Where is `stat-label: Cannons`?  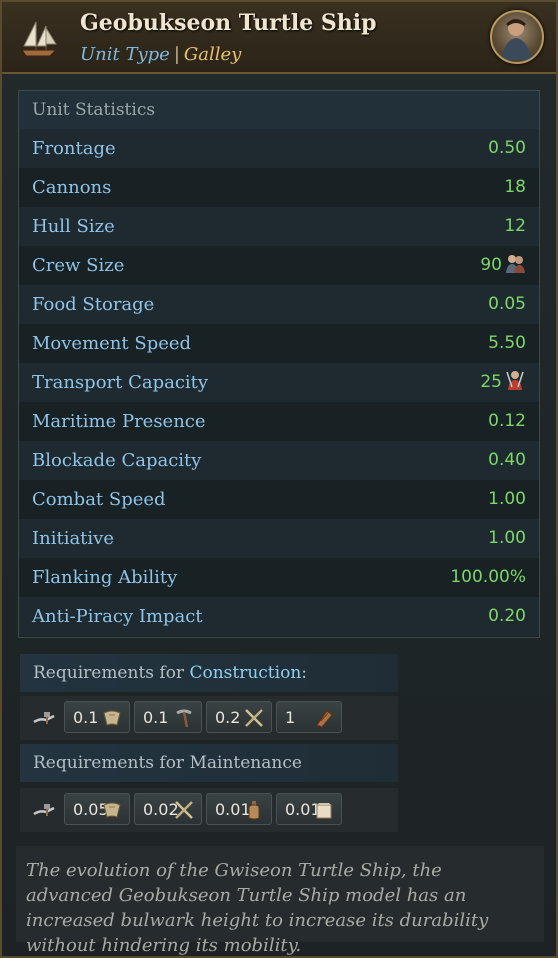
stat-label: Cannons is located at coordinates (72, 187).